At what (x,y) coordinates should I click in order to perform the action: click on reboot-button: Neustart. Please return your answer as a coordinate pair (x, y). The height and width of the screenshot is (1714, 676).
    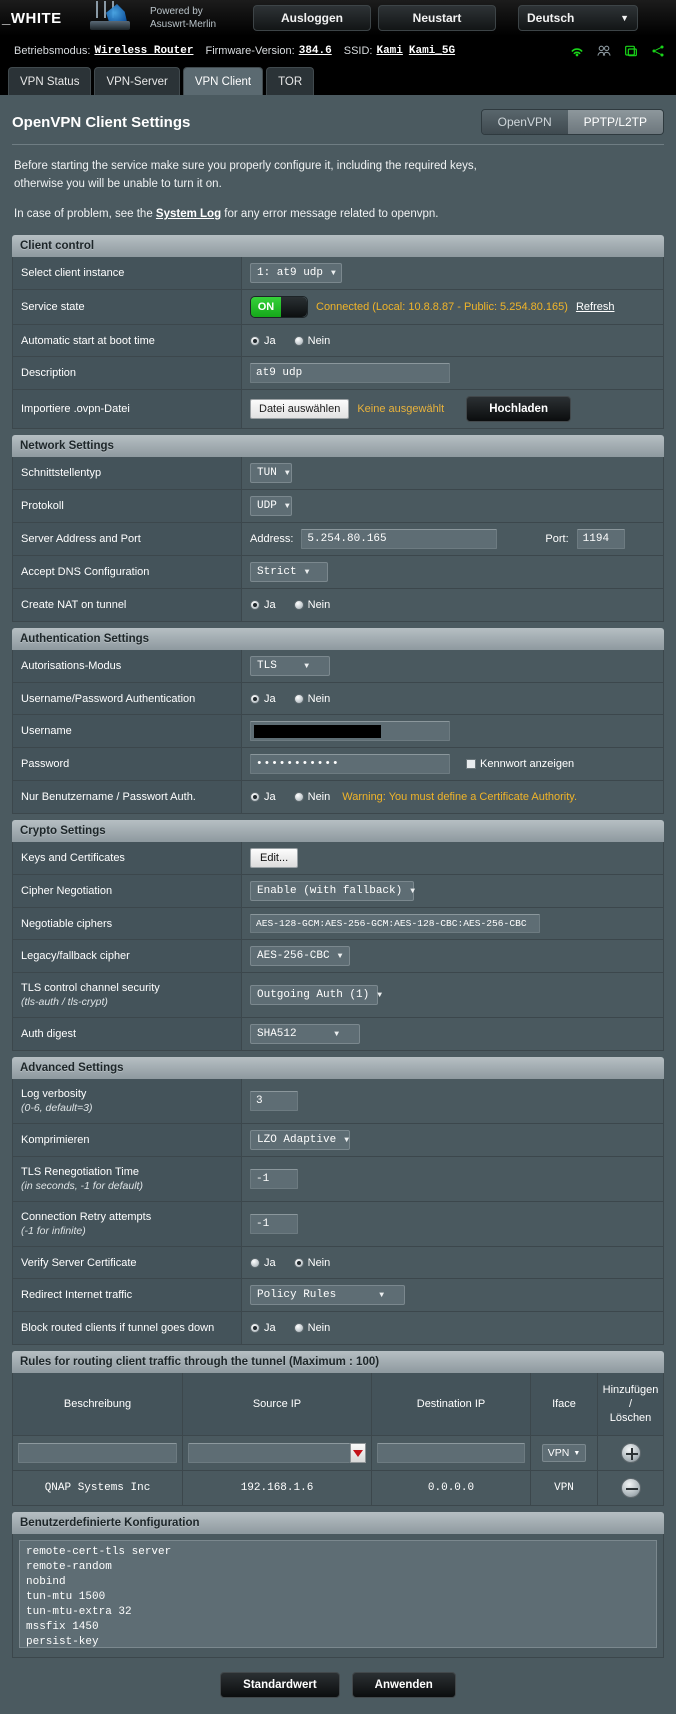
    Looking at the image, I should click on (437, 18).